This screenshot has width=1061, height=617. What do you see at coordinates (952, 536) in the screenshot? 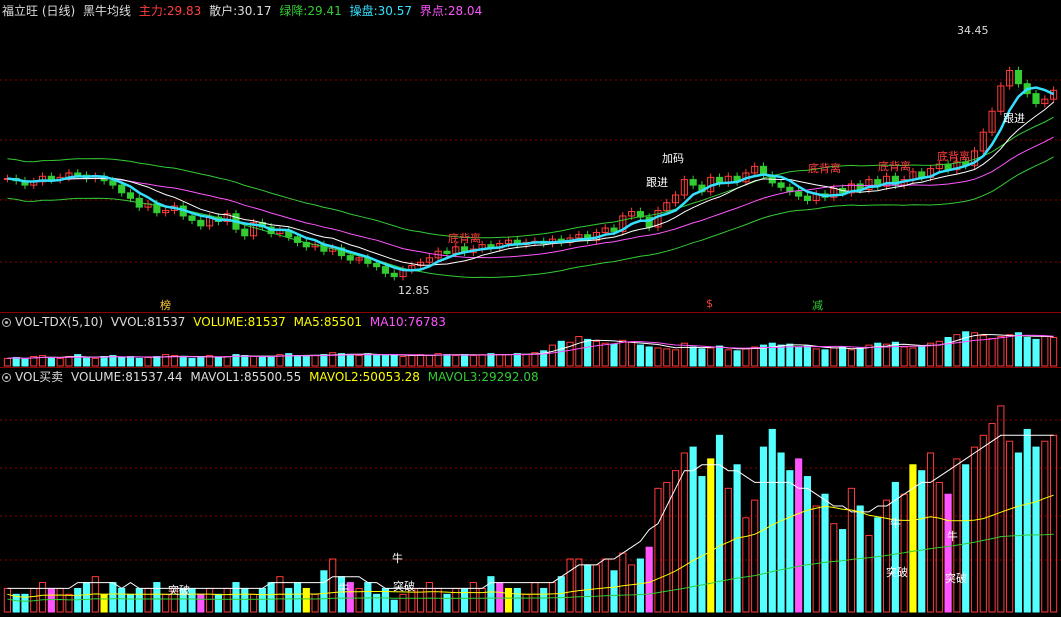
I see `bull-label: 牛` at bounding box center [952, 536].